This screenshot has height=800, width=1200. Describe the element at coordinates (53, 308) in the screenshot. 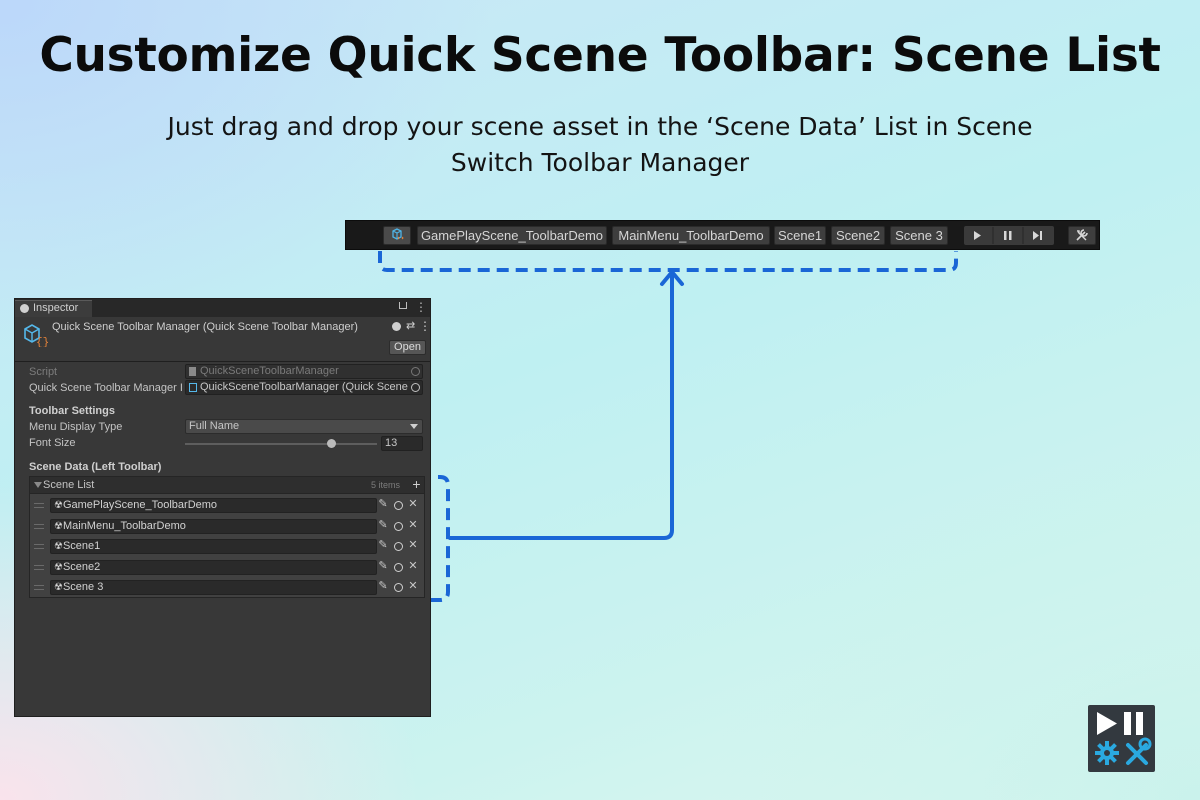

I see `inspector-tab: Inspector` at that location.